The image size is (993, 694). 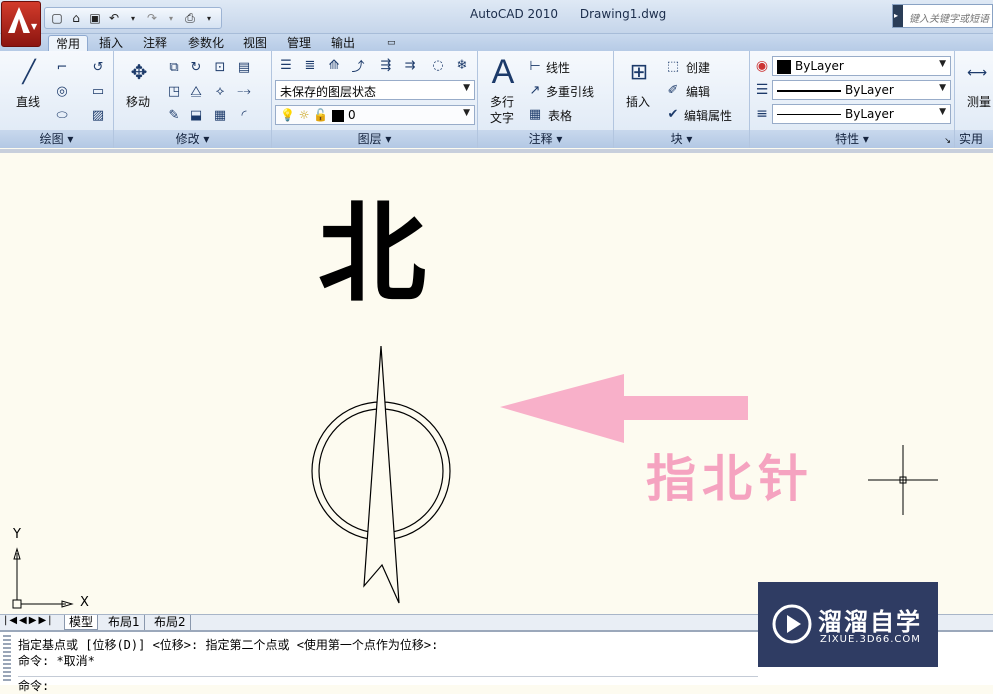 I want to click on tab-layout2: 布局2, so click(x=170, y=622).